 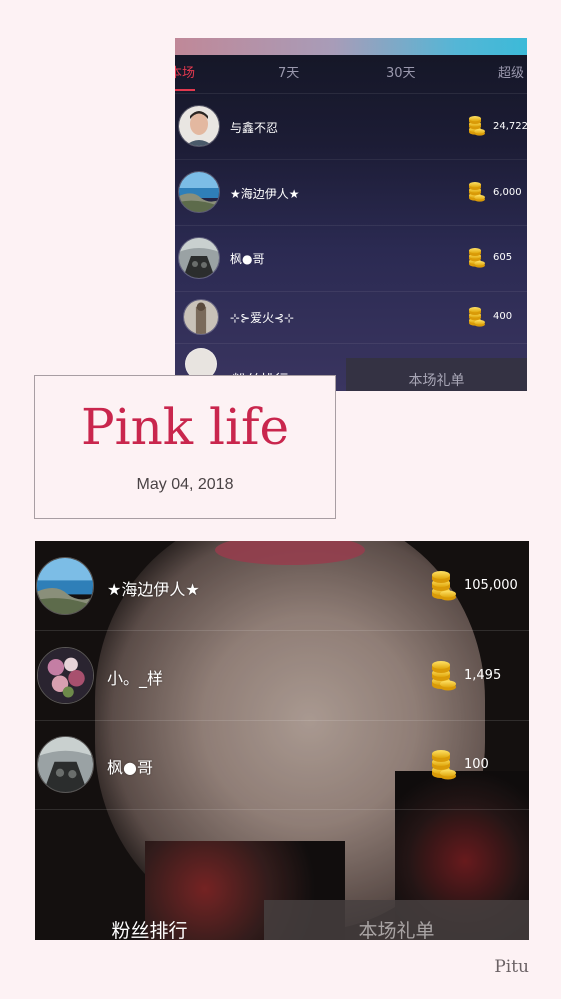 I want to click on coin-amount: 24,722, so click(x=510, y=126).